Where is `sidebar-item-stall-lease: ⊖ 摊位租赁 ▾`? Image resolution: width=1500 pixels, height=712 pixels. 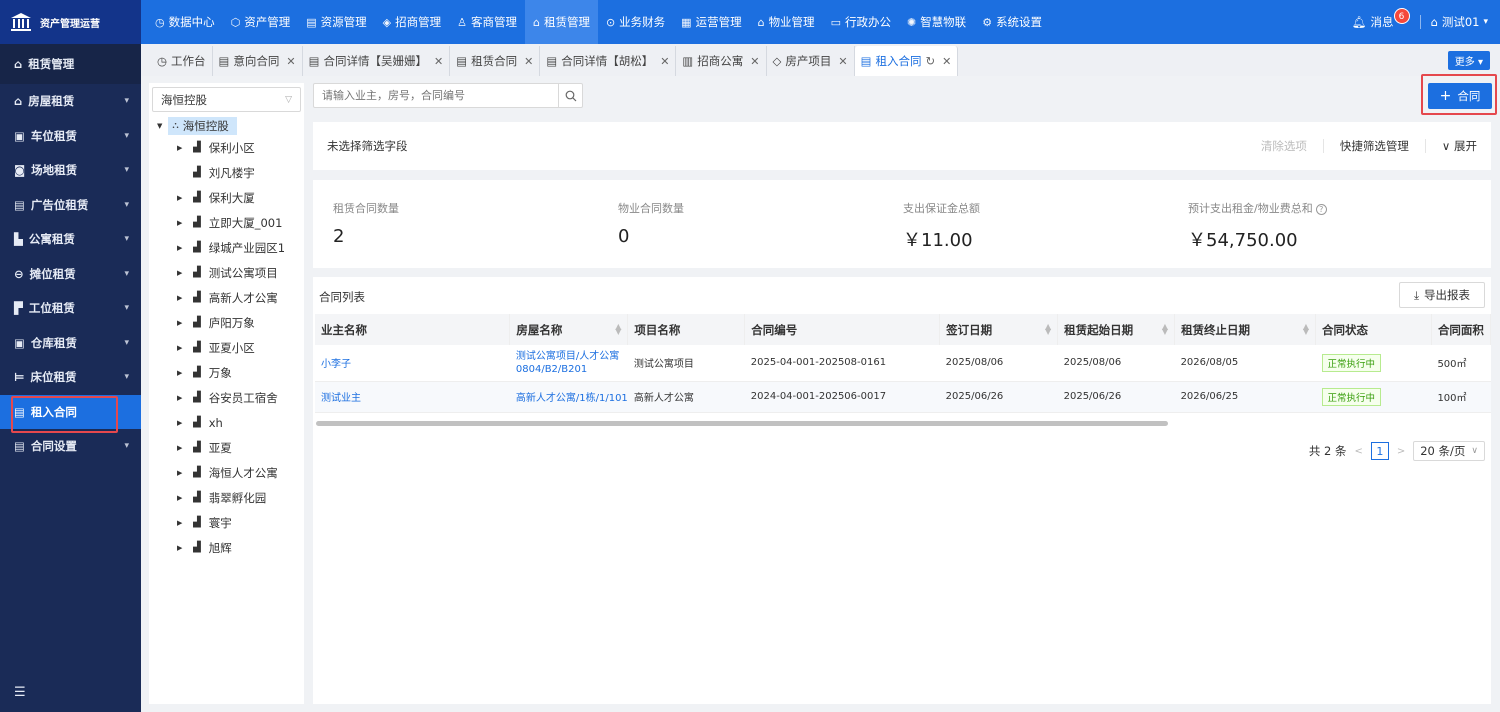
sidebar-item-stall-lease: ⊖ 摊位租赁 ▾ is located at coordinates (70, 274).